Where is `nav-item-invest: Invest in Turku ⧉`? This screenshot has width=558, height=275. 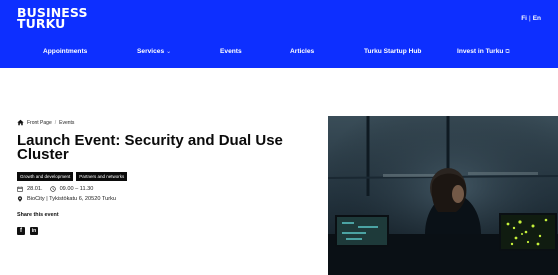 nav-item-invest: Invest in Turku ⧉ is located at coordinates (483, 52).